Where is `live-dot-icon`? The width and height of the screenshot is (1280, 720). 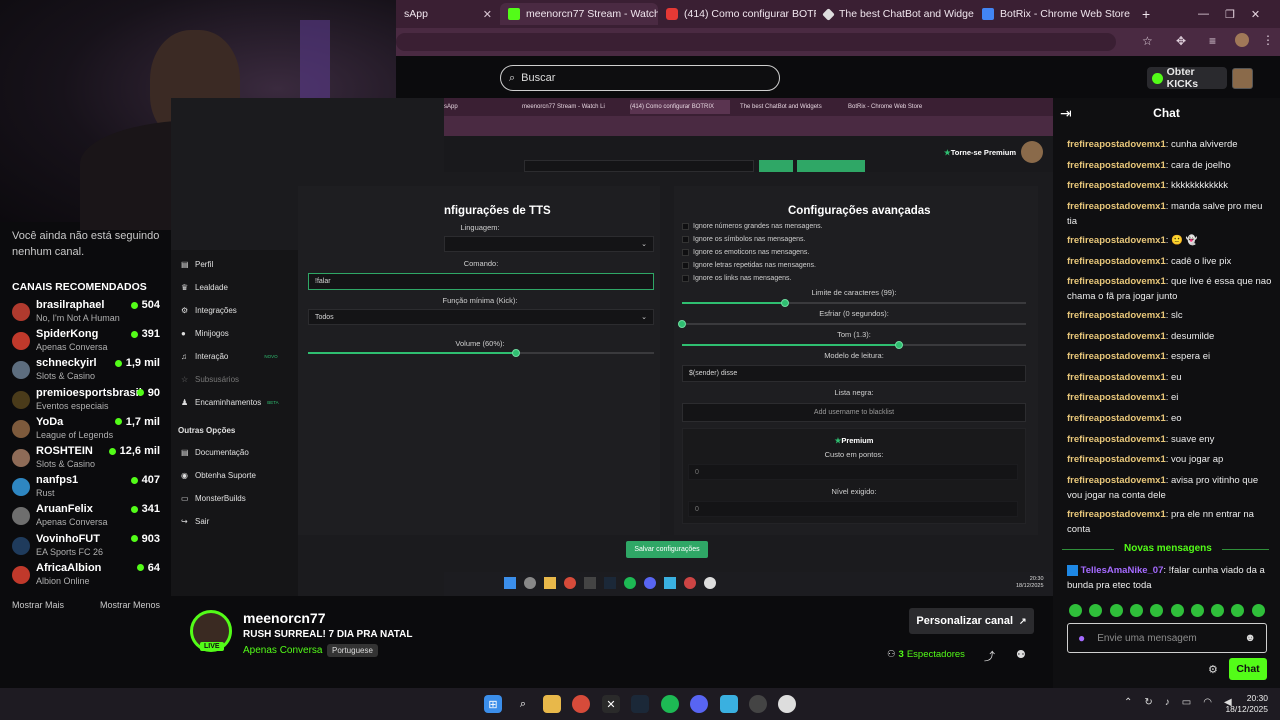
live-dot-icon is located at coordinates (134, 334).